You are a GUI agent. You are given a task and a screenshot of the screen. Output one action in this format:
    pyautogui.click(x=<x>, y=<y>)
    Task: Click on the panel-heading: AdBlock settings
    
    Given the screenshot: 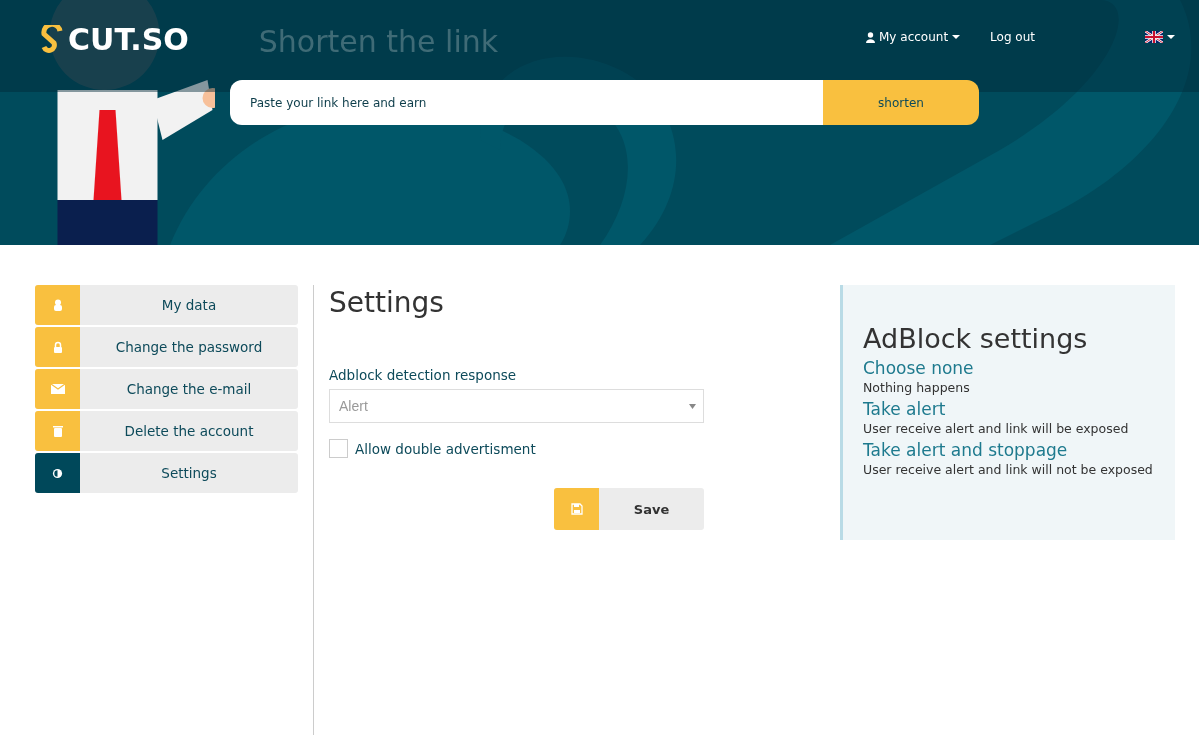 What is the action you would take?
    pyautogui.click(x=976, y=338)
    